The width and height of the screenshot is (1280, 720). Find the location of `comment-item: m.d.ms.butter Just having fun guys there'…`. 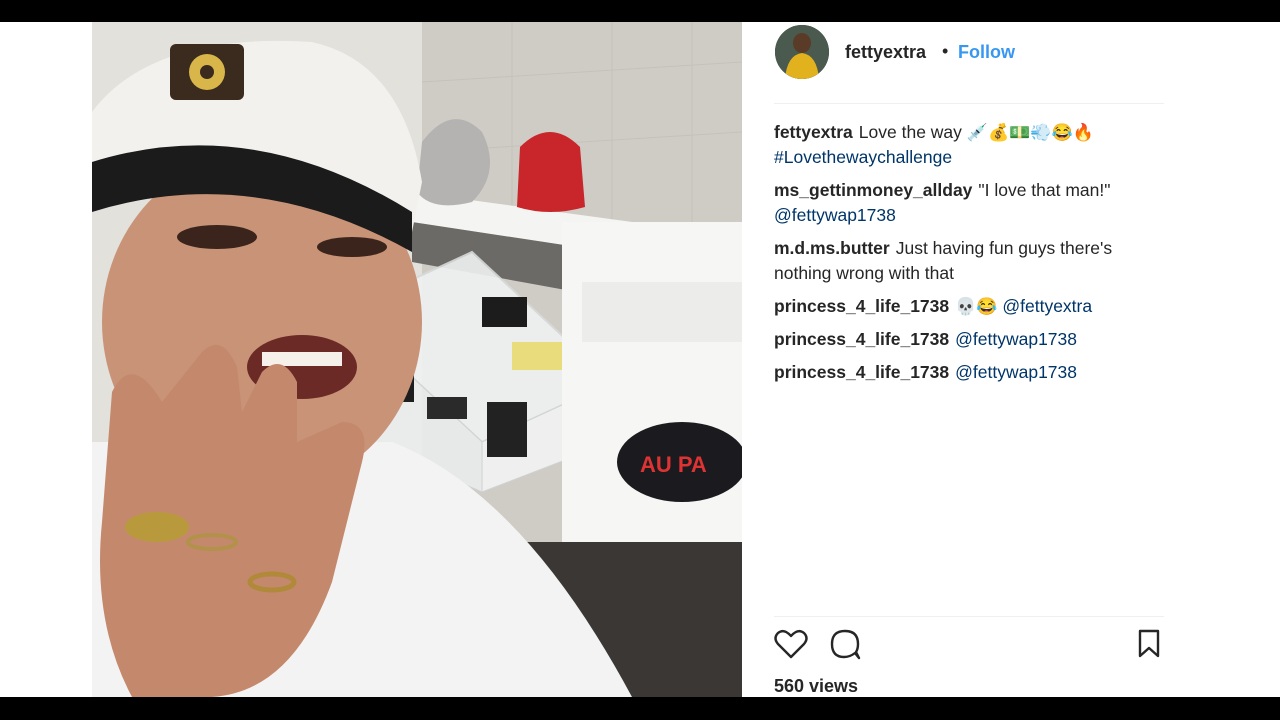

comment-item: m.d.ms.butter Just having fun guys there'… is located at coordinates (974, 261).